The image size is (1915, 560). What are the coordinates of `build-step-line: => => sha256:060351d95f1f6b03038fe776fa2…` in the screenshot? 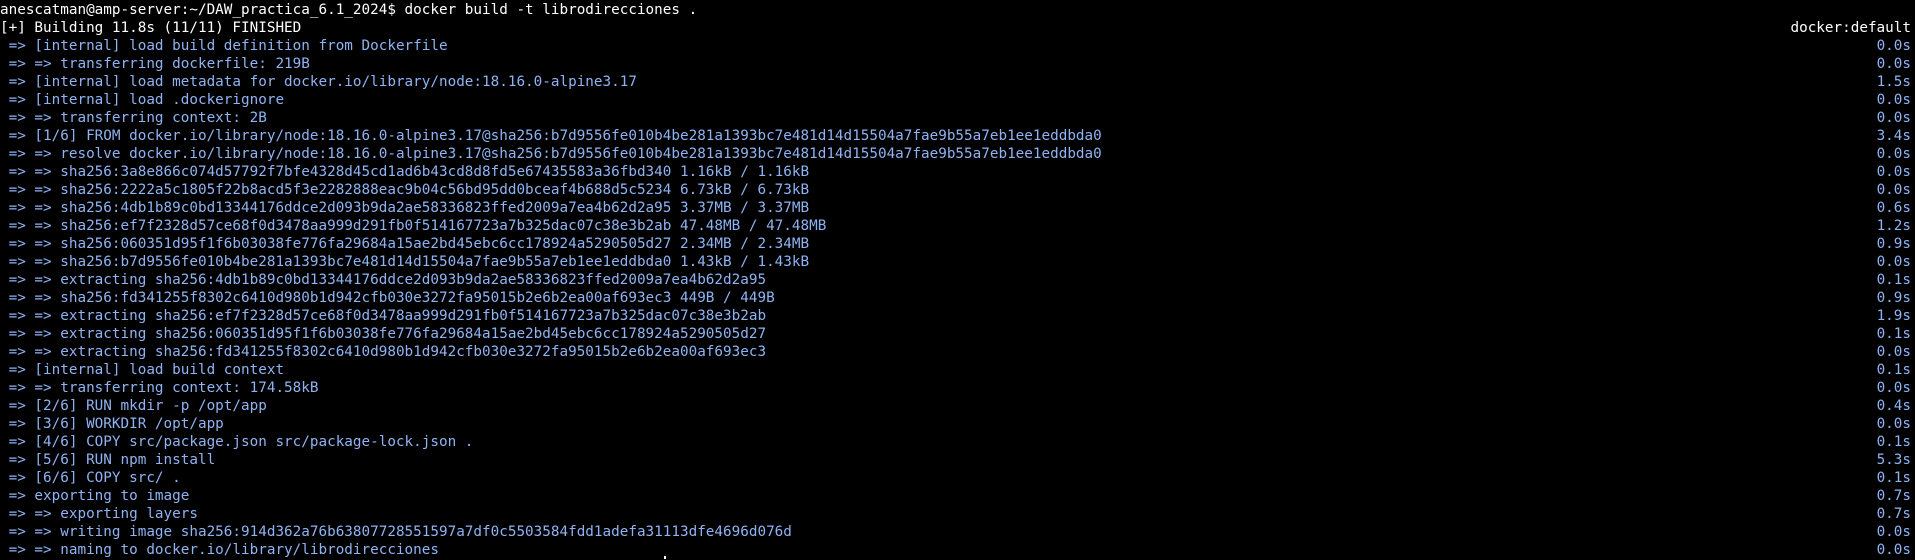 It's located at (957, 244).